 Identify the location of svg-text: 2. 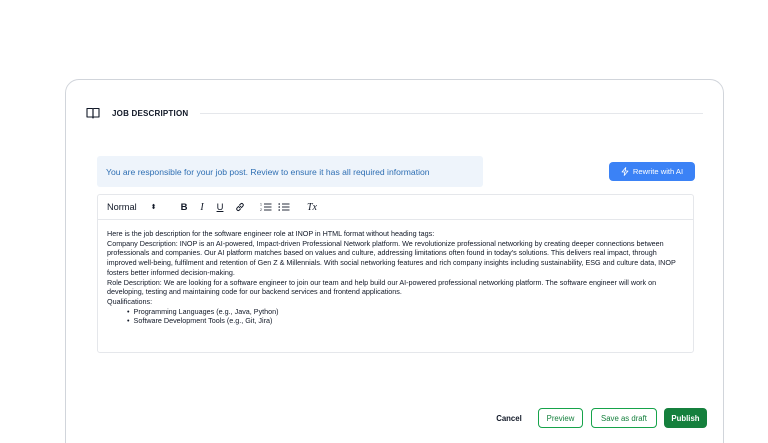
(261, 210).